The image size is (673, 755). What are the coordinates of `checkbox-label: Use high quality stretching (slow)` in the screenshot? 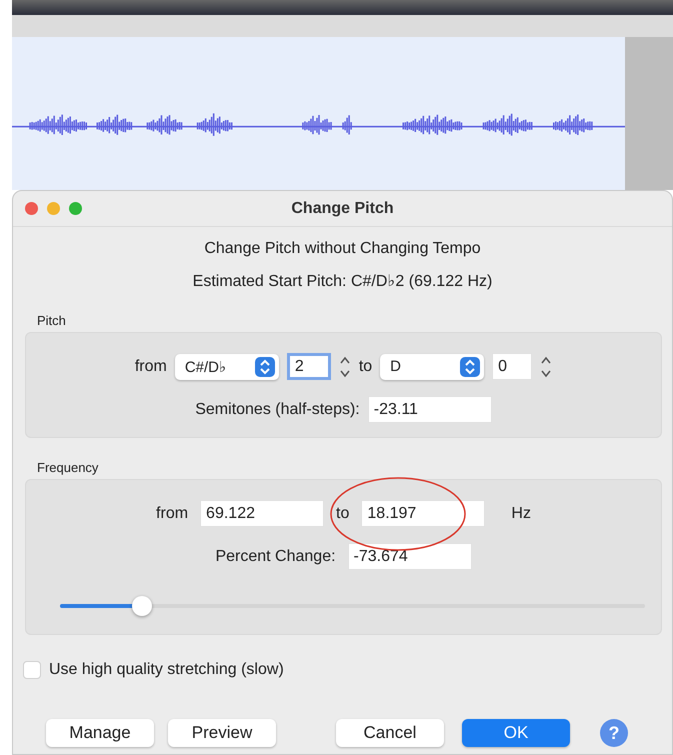 It's located at (166, 670).